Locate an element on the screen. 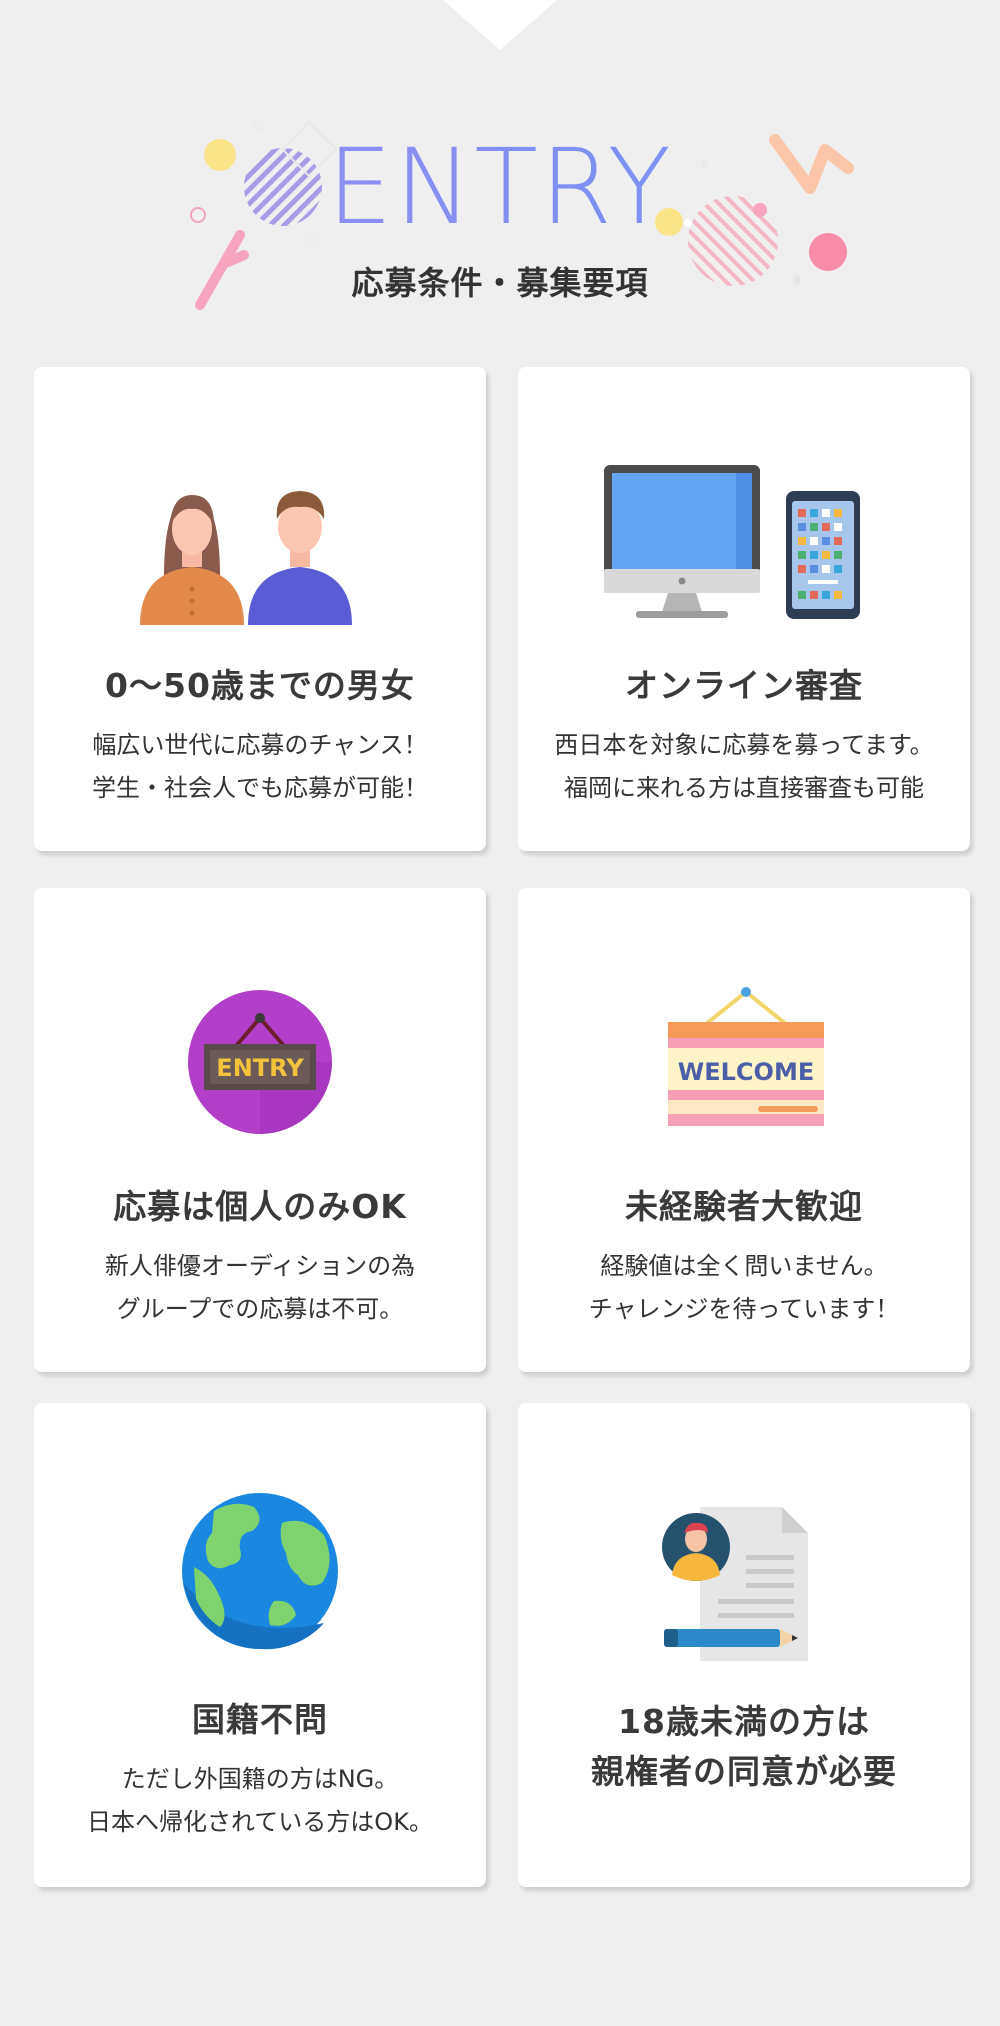 Image resolution: width=1000 pixels, height=2026 pixels. devices-icon is located at coordinates (744, 517).